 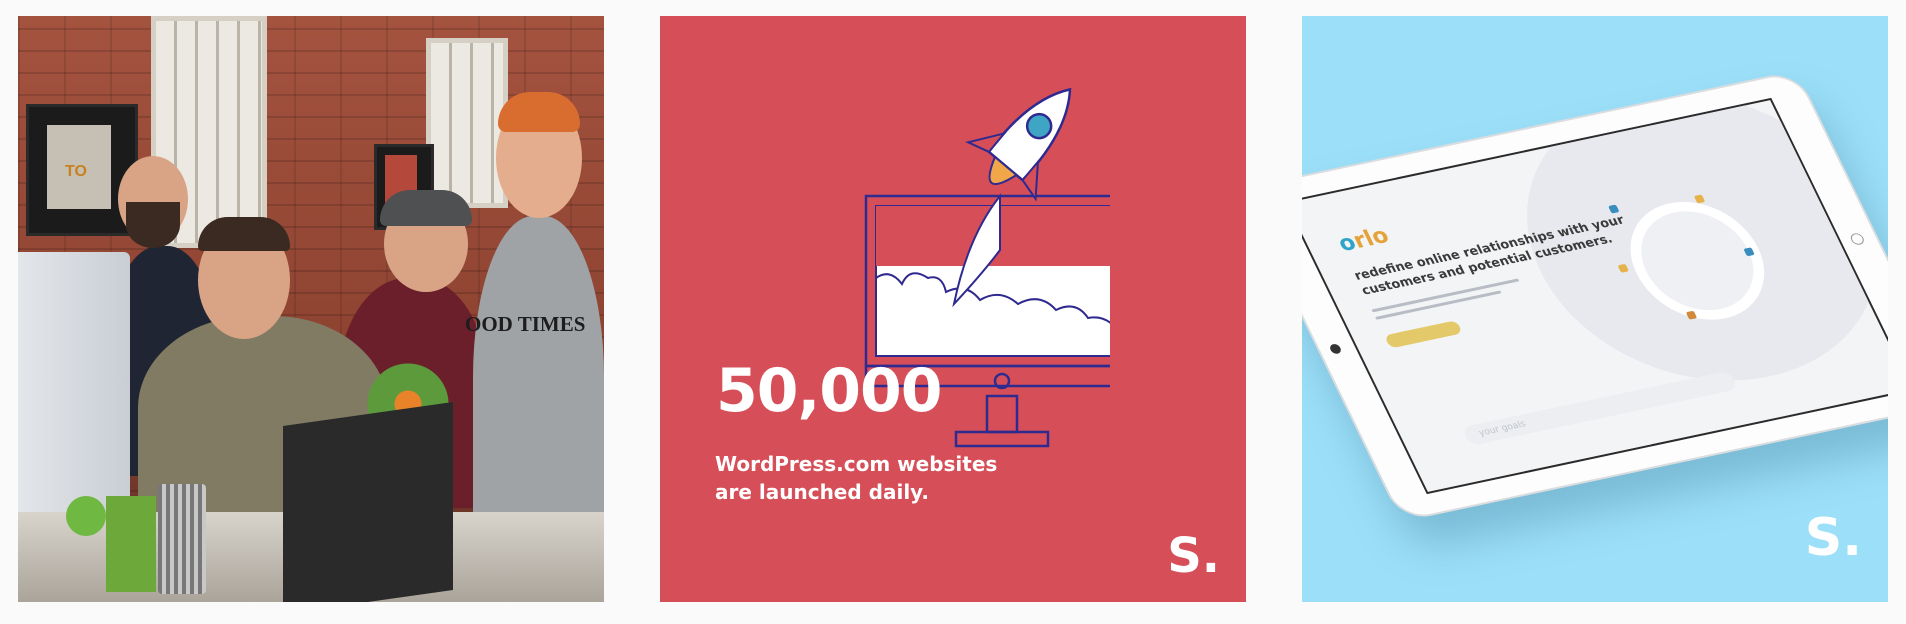 I want to click on wall-sign-text: TO, so click(x=76, y=171).